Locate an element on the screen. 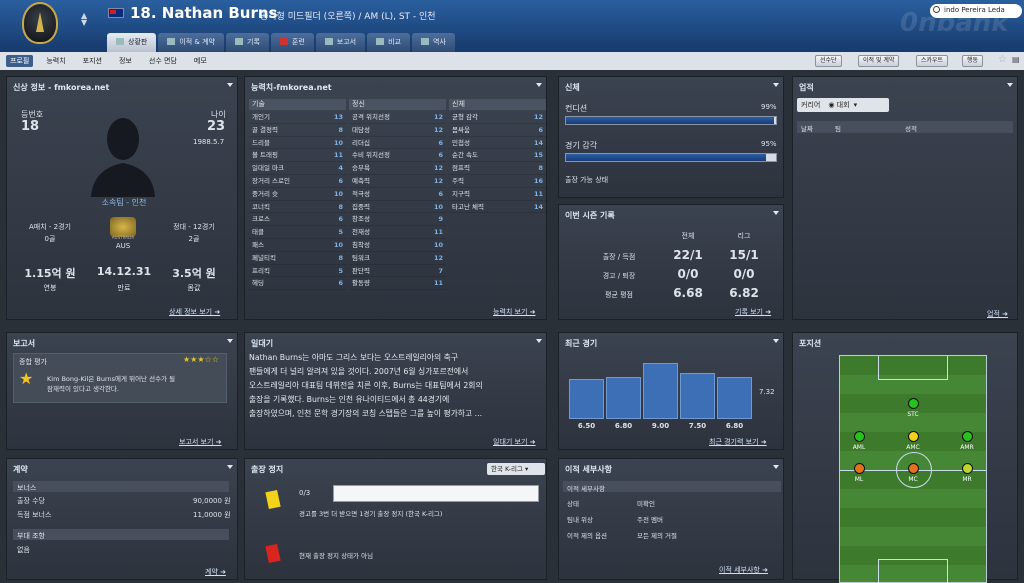  scout-button: 스카우트 is located at coordinates (932, 61).